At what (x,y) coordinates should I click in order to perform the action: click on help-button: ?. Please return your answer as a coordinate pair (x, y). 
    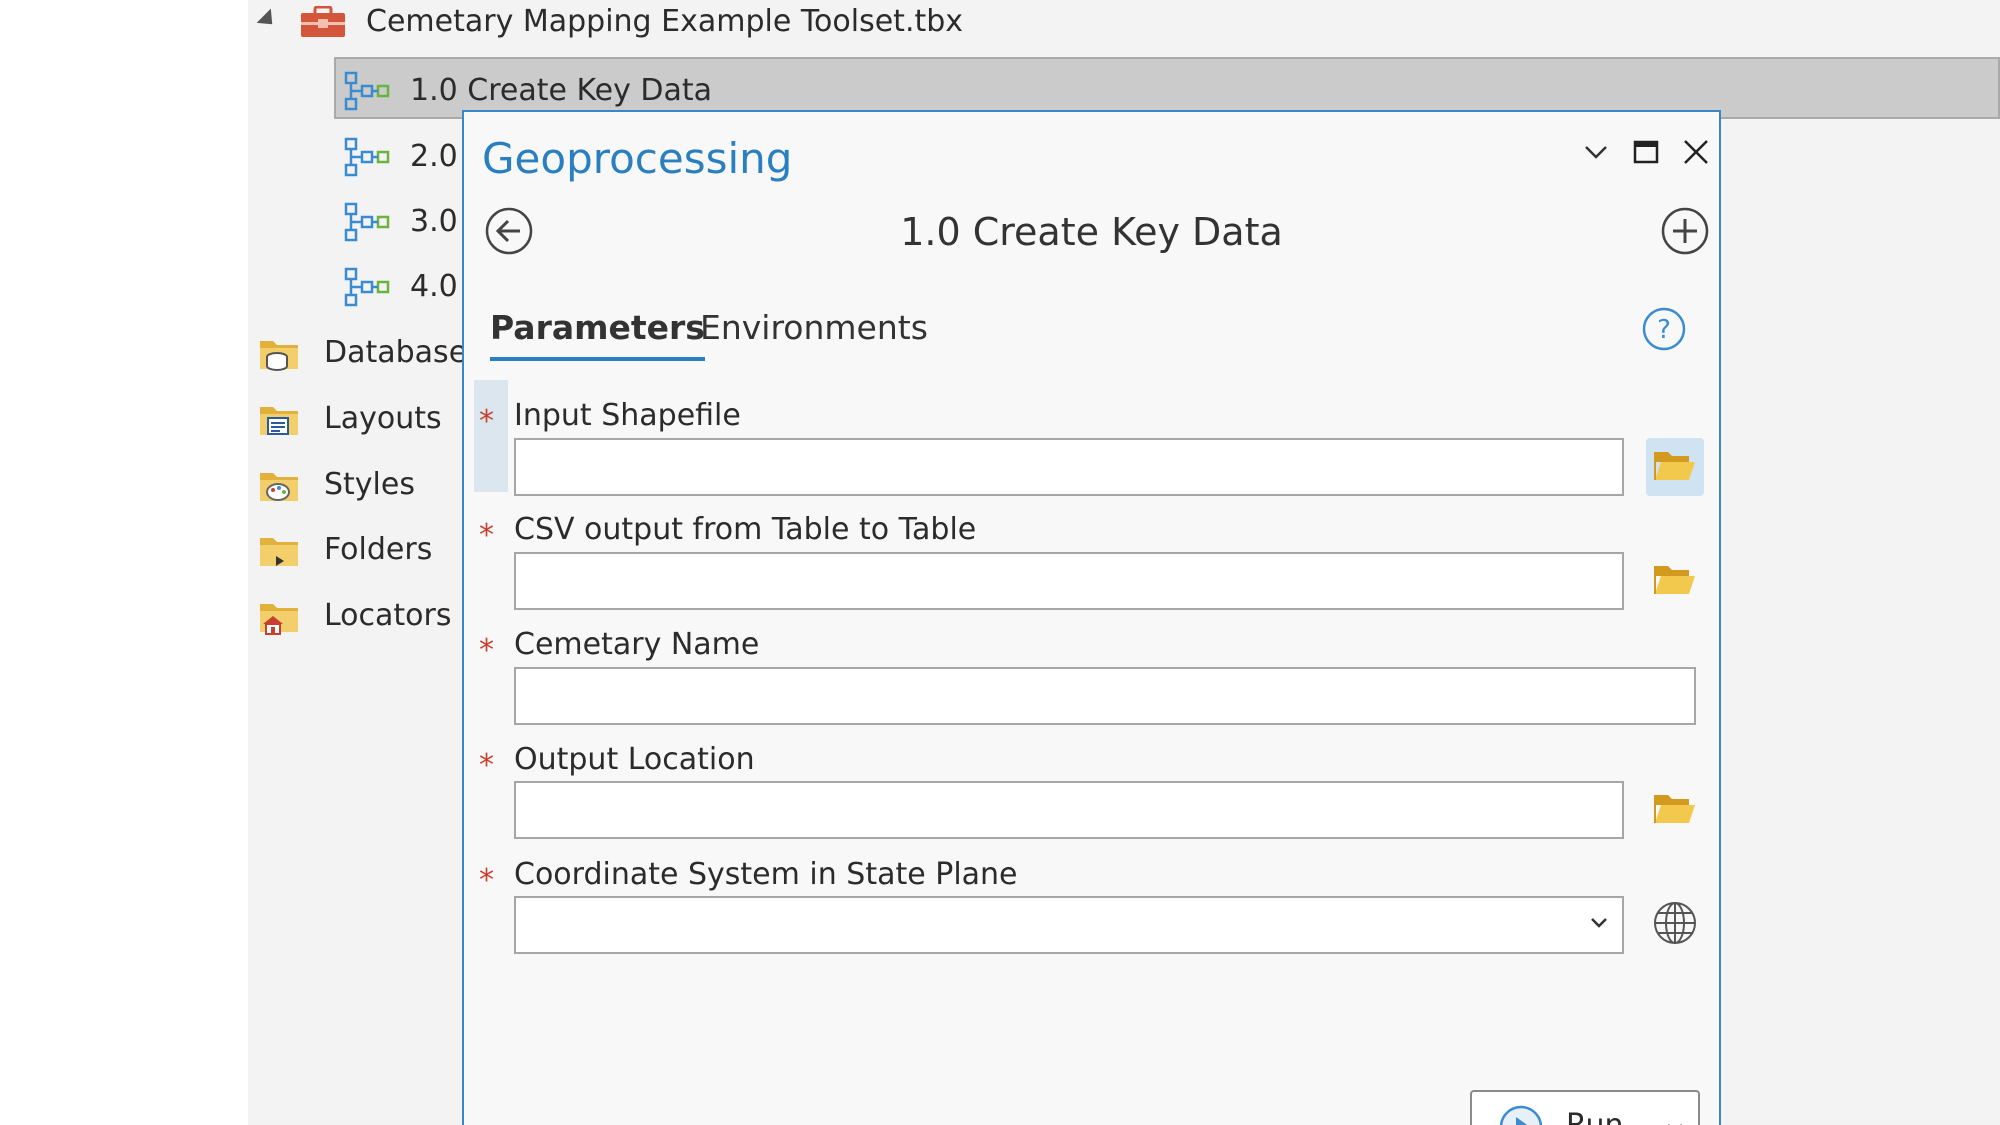
    Looking at the image, I should click on (1664, 329).